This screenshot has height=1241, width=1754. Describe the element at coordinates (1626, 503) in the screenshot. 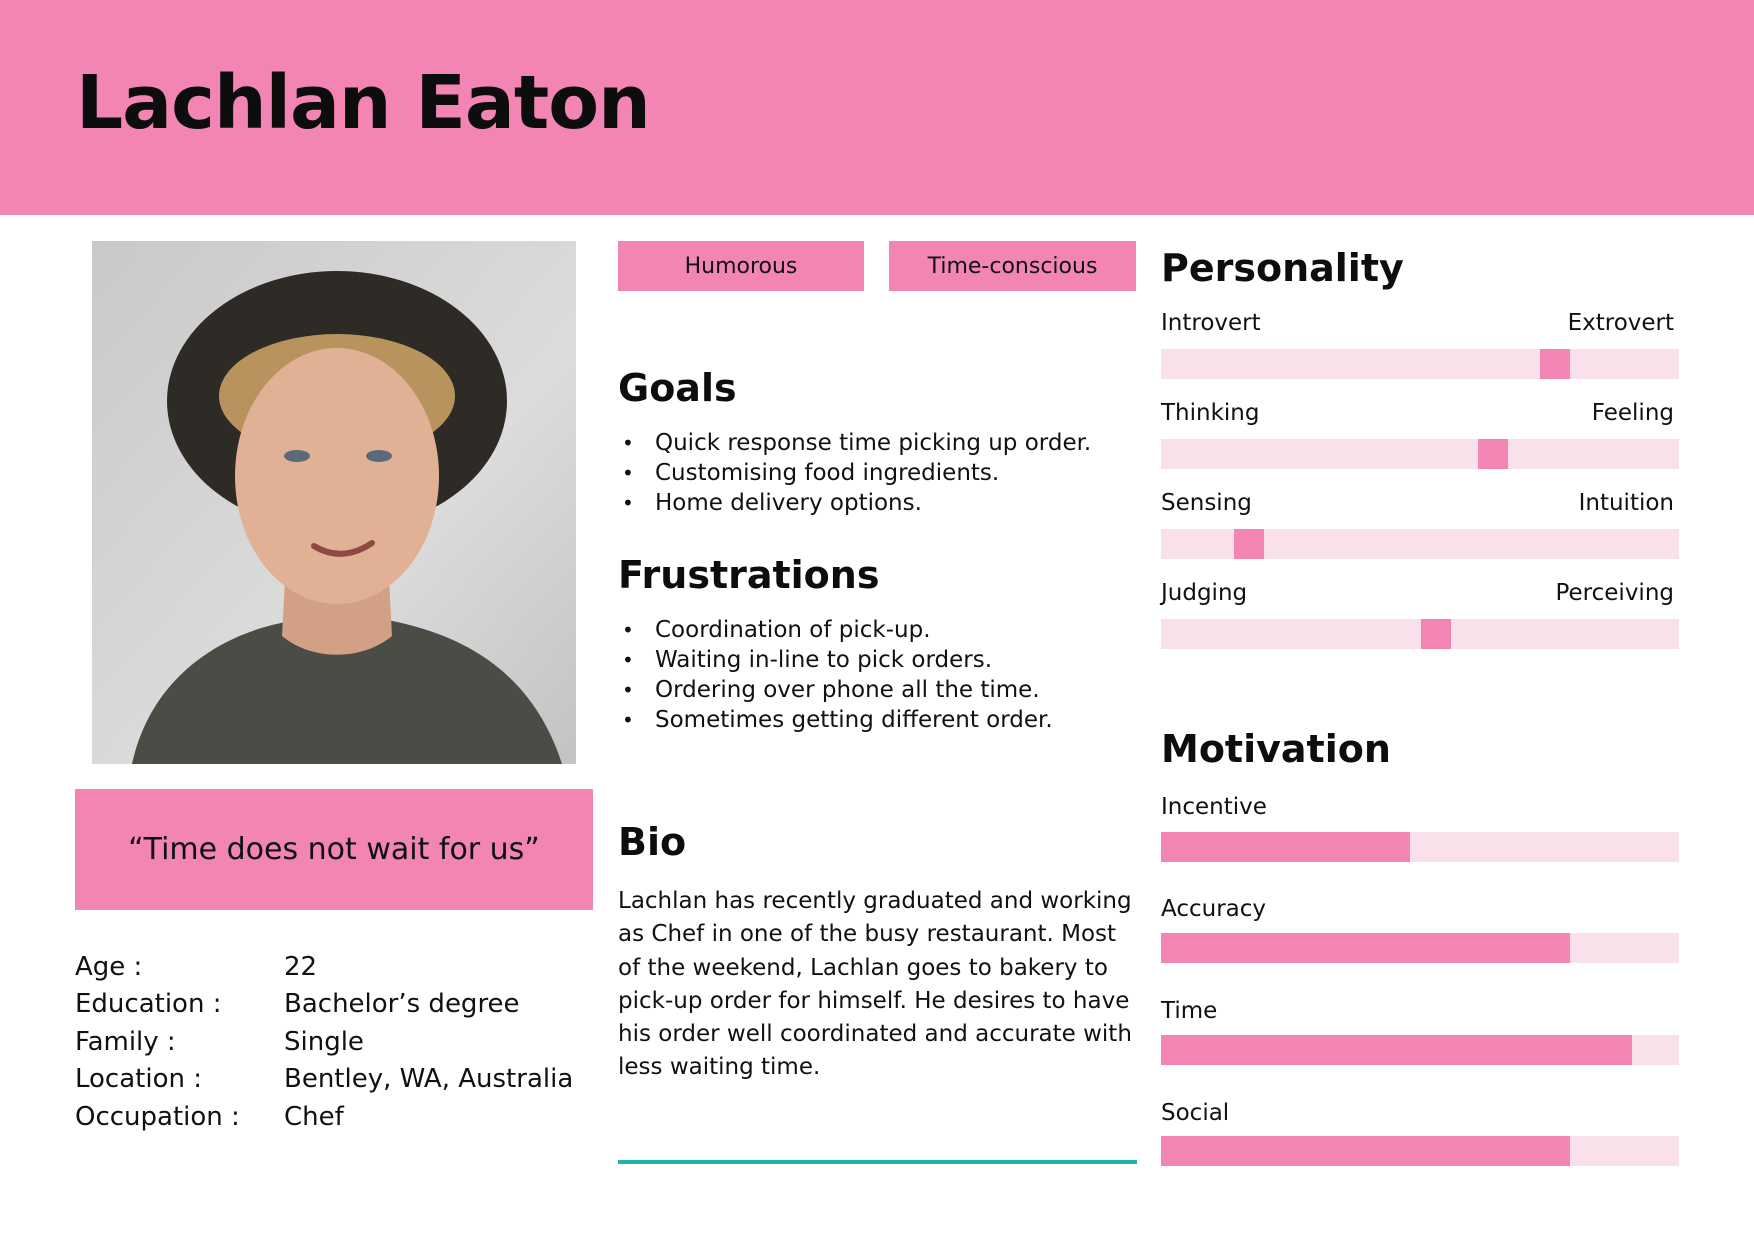

I see `scale-right-label: Intuition` at that location.